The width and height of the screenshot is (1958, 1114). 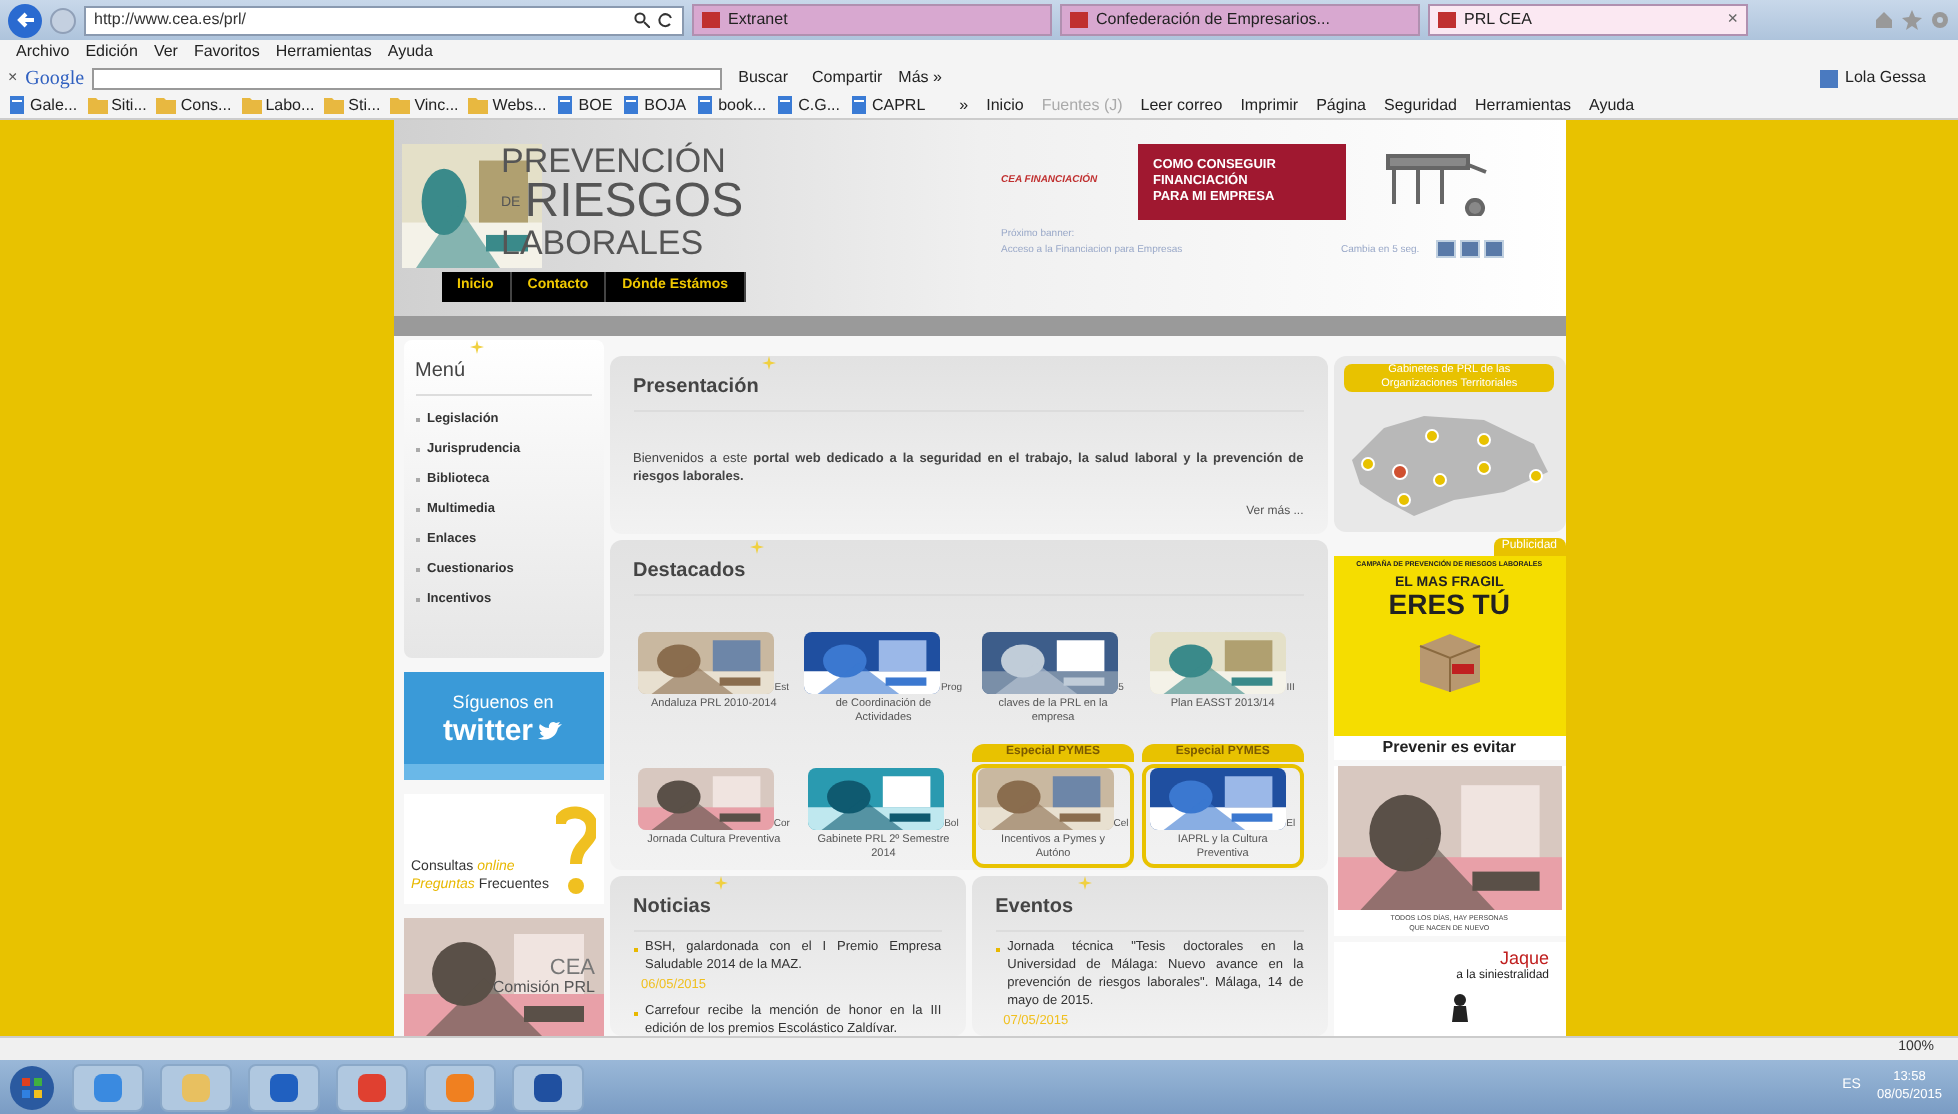 I want to click on more-favorites: », so click(x=964, y=105).